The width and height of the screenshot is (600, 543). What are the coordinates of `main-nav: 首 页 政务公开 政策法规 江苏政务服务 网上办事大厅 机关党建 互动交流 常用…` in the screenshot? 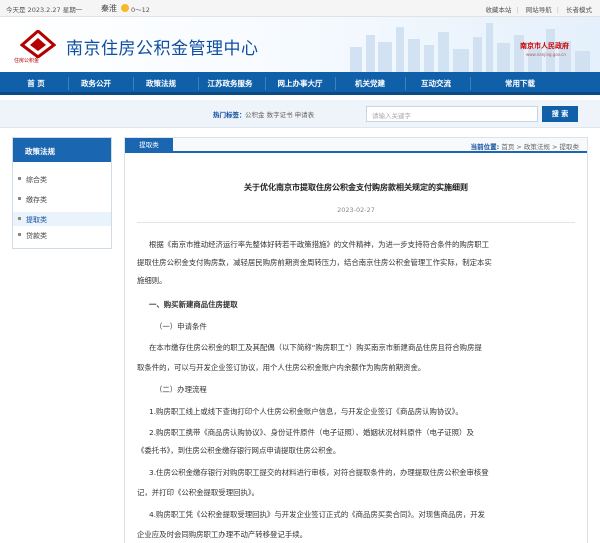 It's located at (300, 83).